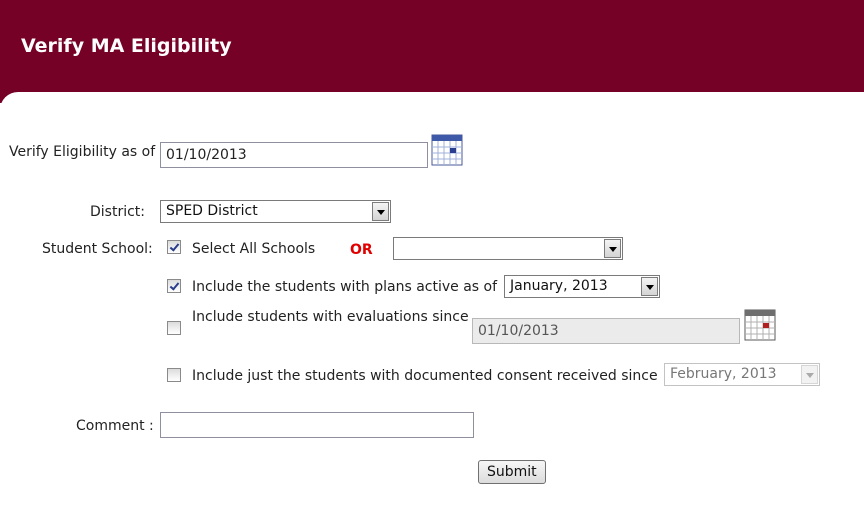  What do you see at coordinates (559, 286) in the screenshot?
I see `plans-active-month-value: January, 2013` at bounding box center [559, 286].